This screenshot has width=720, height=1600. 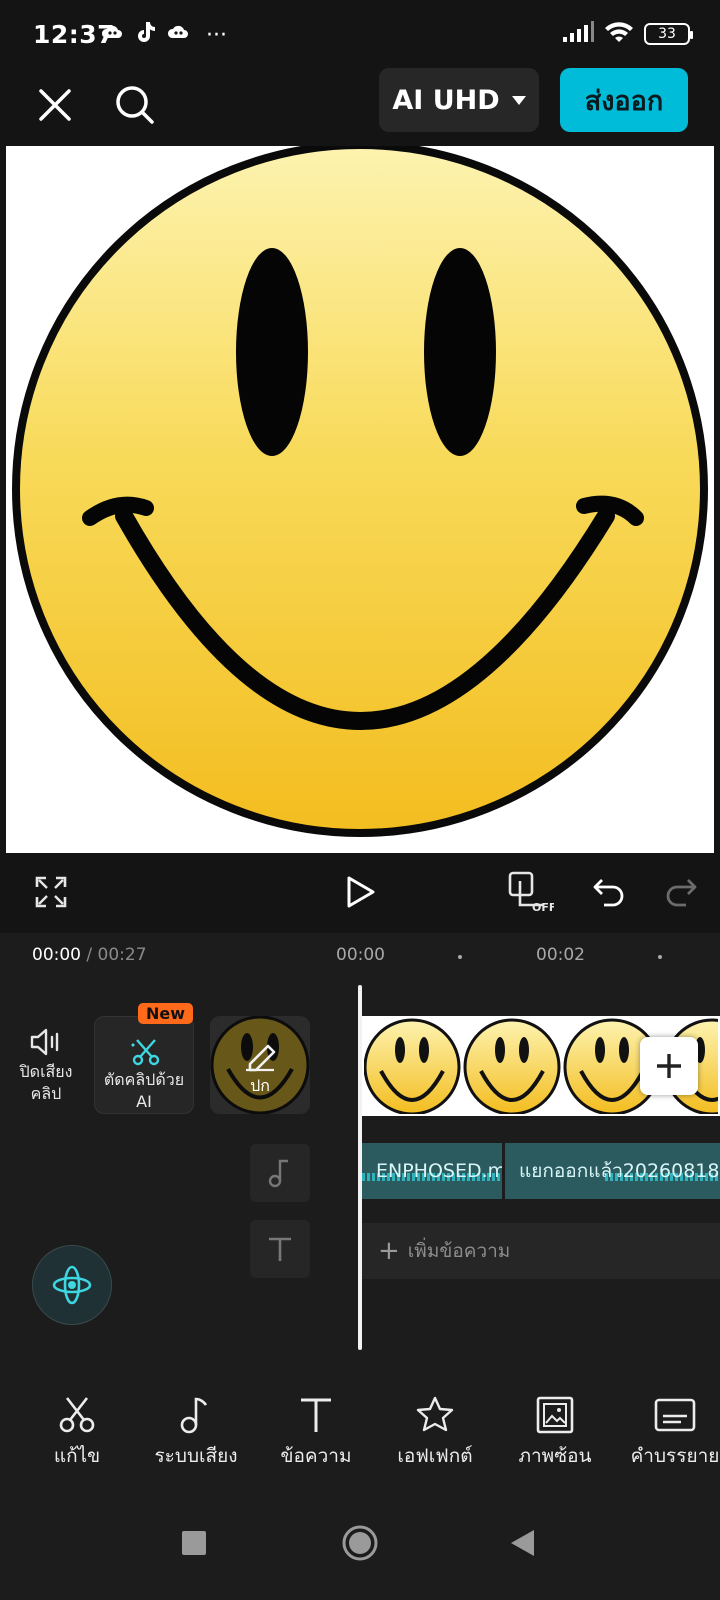 What do you see at coordinates (146, 1055) in the screenshot?
I see `ai-scissors-icon` at bounding box center [146, 1055].